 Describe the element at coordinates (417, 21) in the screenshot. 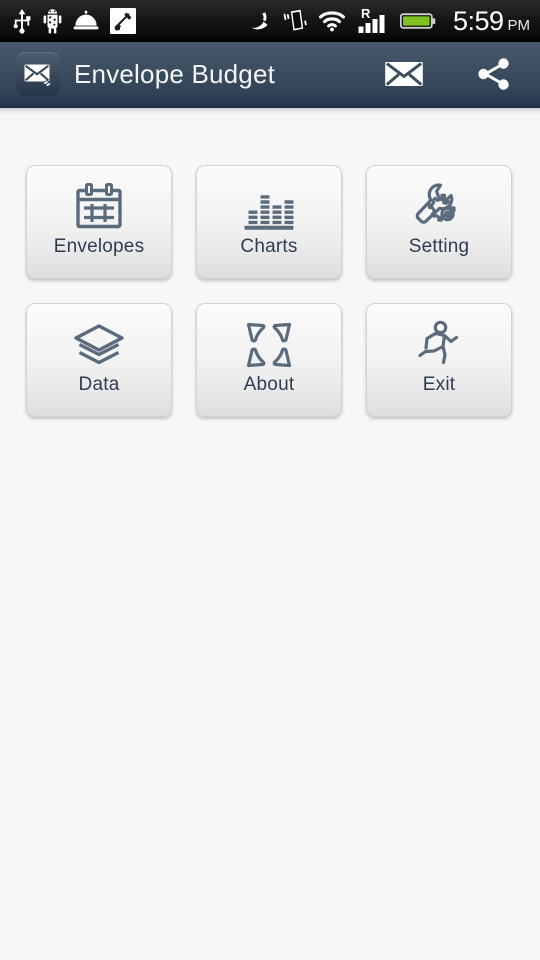

I see `battery-icon` at that location.